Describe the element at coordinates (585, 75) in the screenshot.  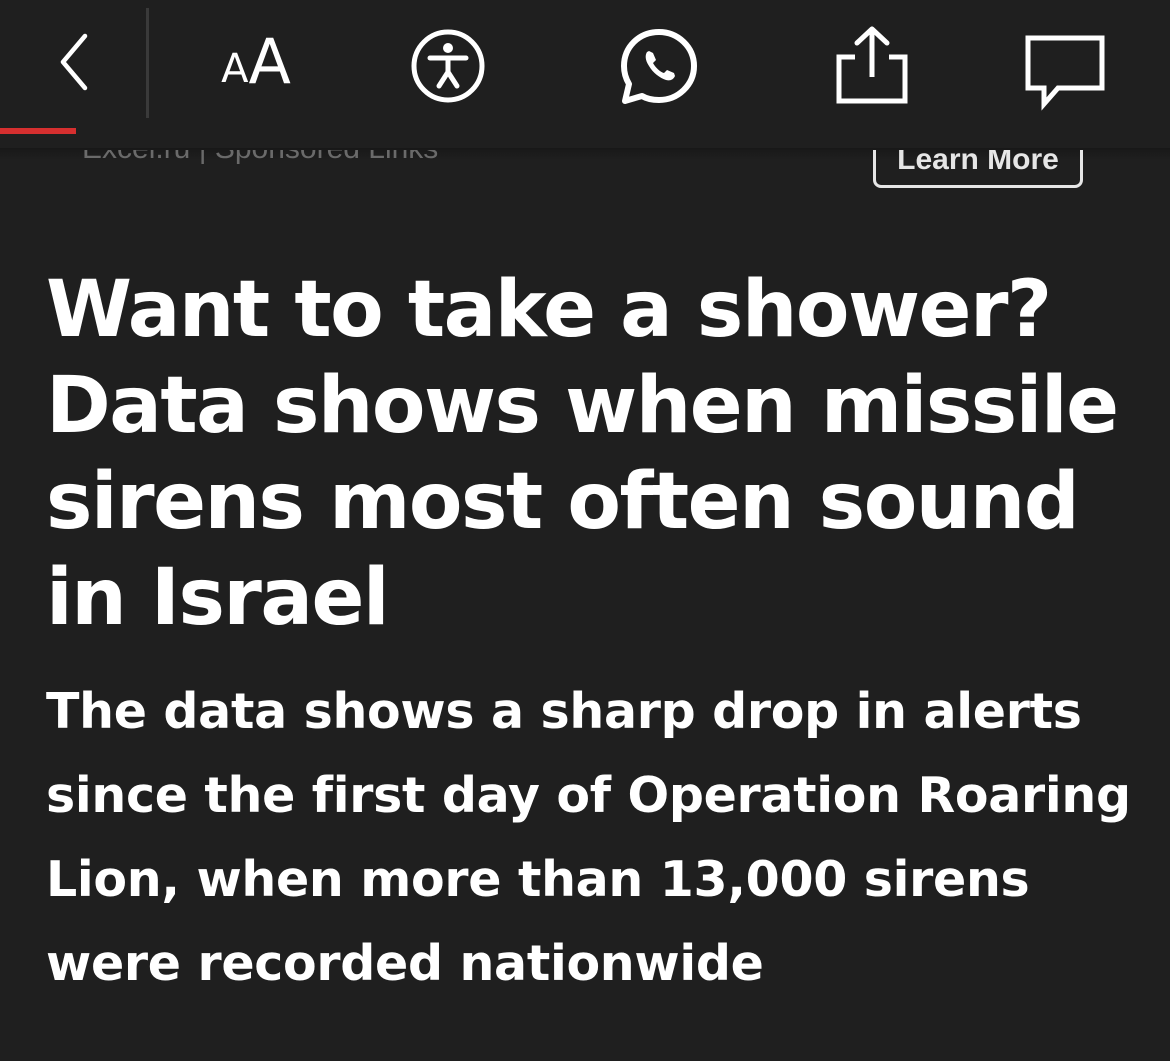
I see `article-toolbar: A A` at that location.